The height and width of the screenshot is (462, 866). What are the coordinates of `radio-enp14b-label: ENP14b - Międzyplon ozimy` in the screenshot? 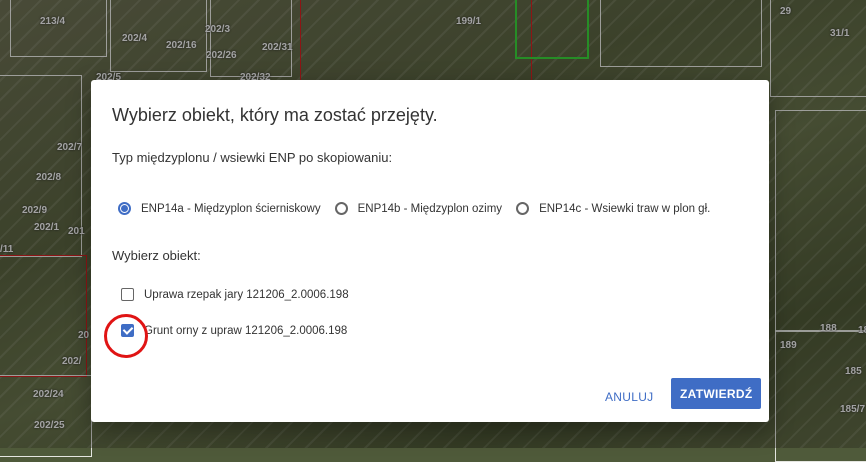 It's located at (430, 209).